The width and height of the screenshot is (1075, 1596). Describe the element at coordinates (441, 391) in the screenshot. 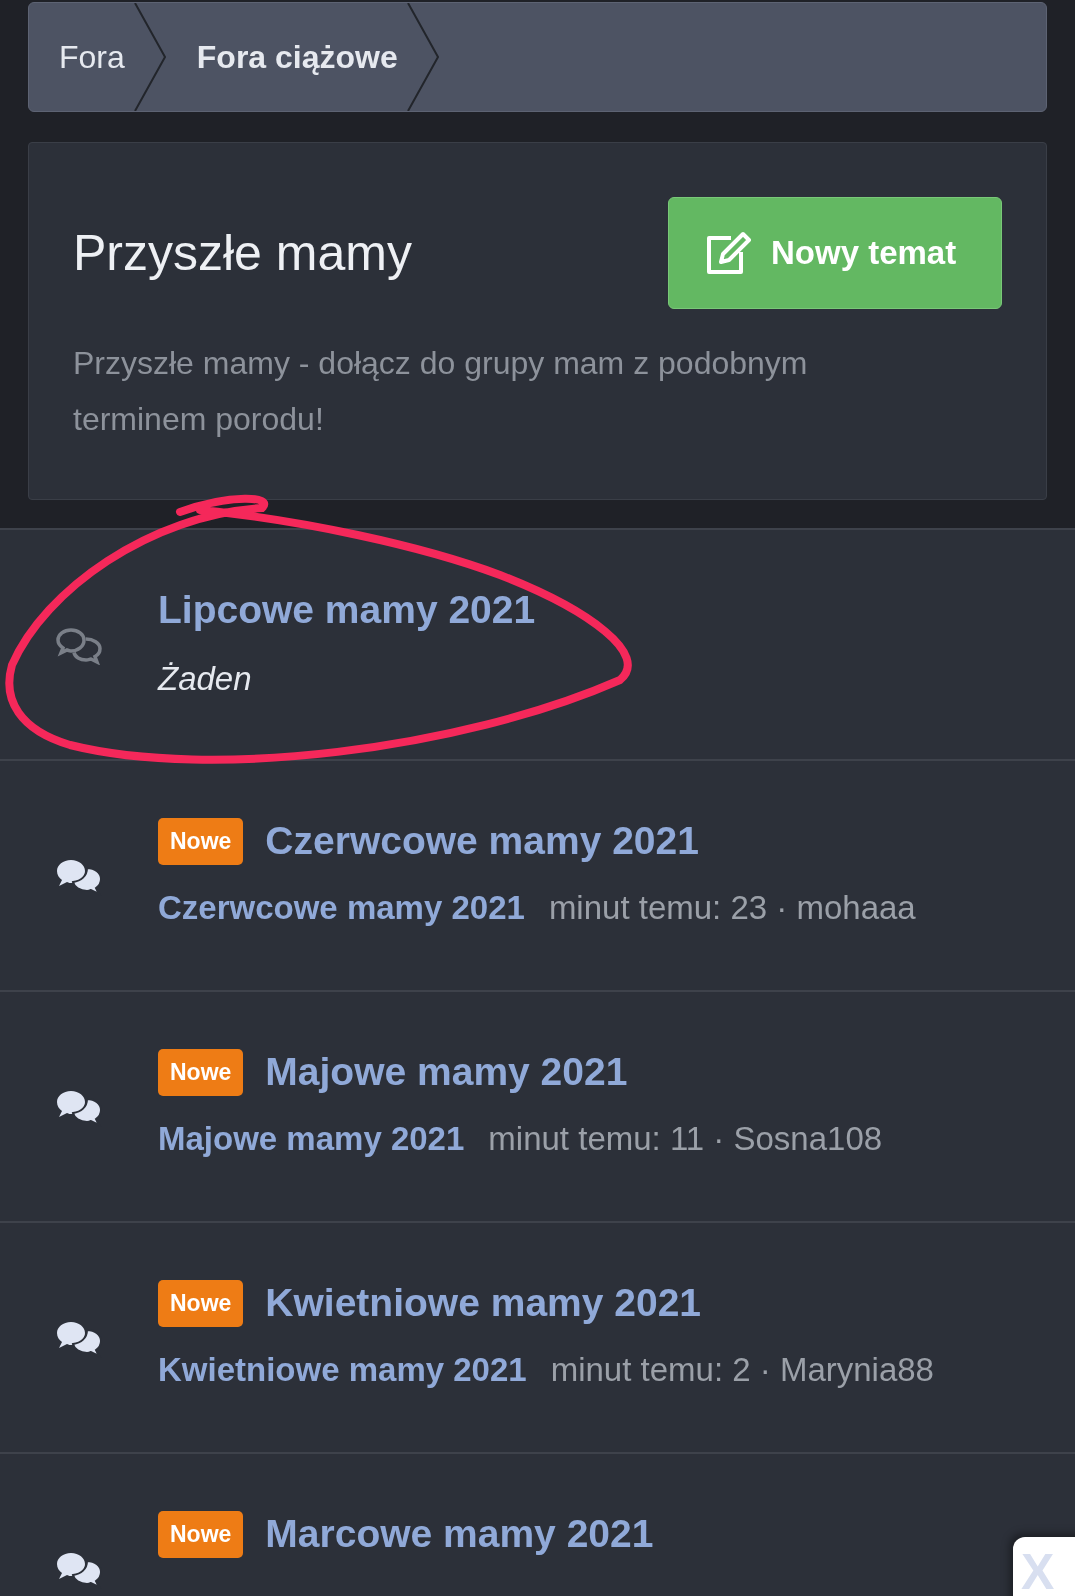

I see `forum-description: Przyszłe mamy - dołącz do grupy mam z podobnym terminem porodu!` at that location.